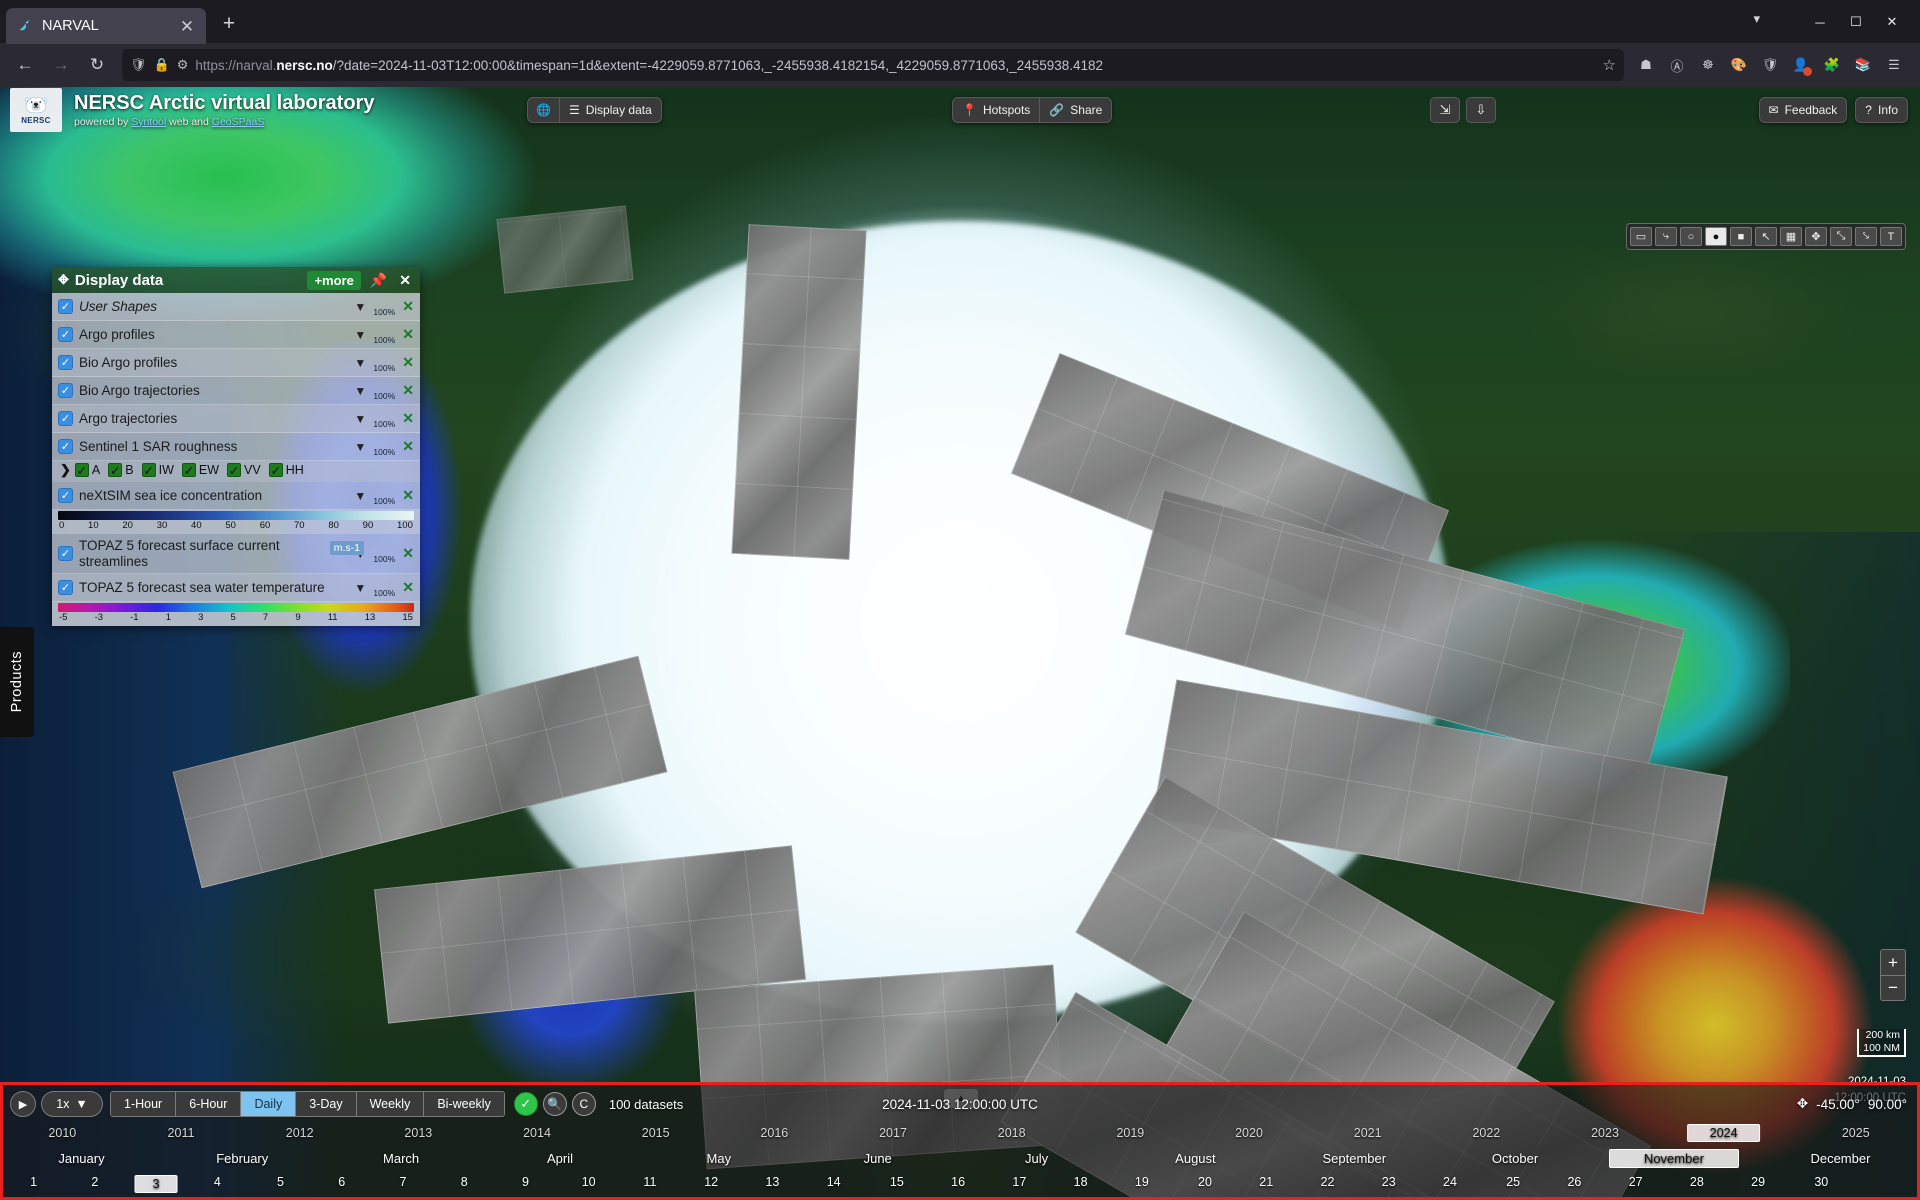 This screenshot has width=1920, height=1200. I want to click on zoom-in-button: +, so click(1893, 962).